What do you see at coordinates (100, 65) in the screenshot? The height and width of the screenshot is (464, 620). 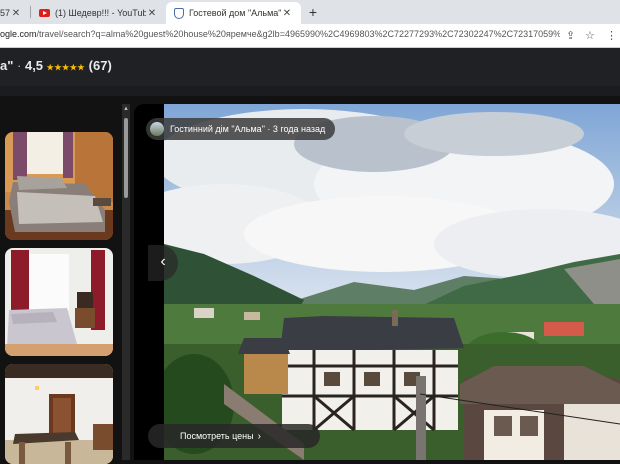 I see `review-count: (67)` at bounding box center [100, 65].